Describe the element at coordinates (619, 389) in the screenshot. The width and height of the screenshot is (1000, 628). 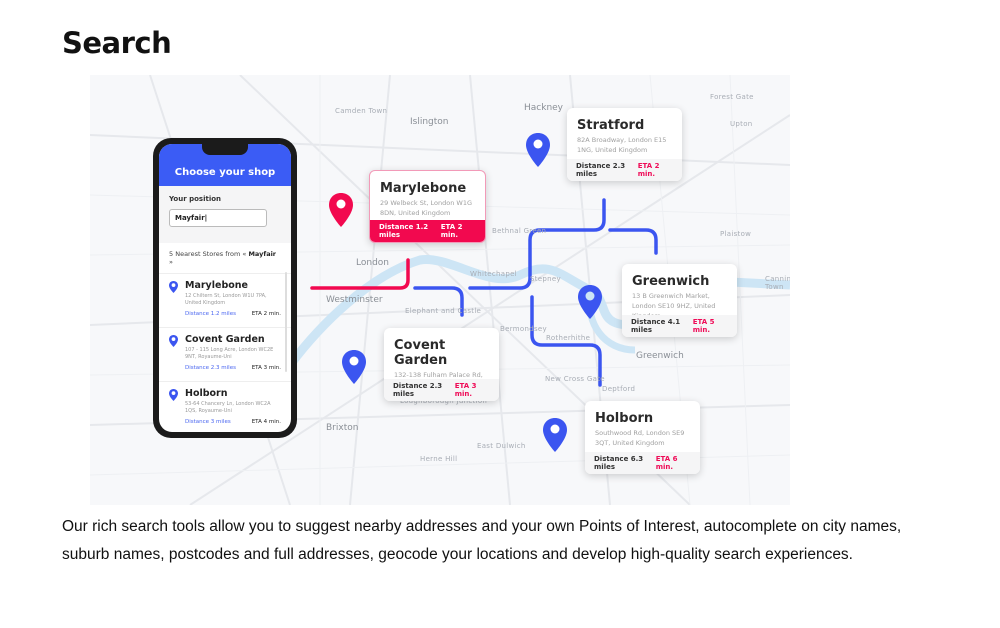
I see `map-label: Deptford` at that location.